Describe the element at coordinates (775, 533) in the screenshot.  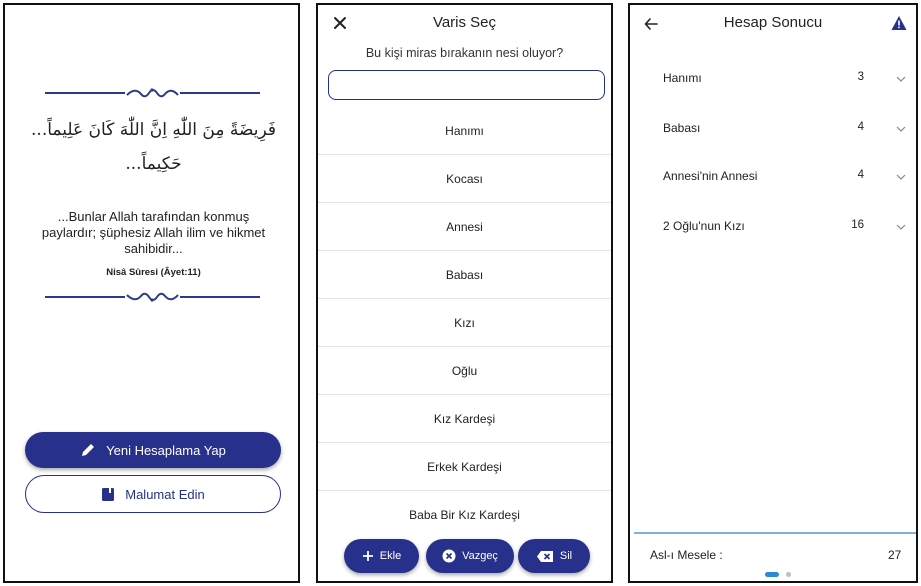
I see `footer-divider` at that location.